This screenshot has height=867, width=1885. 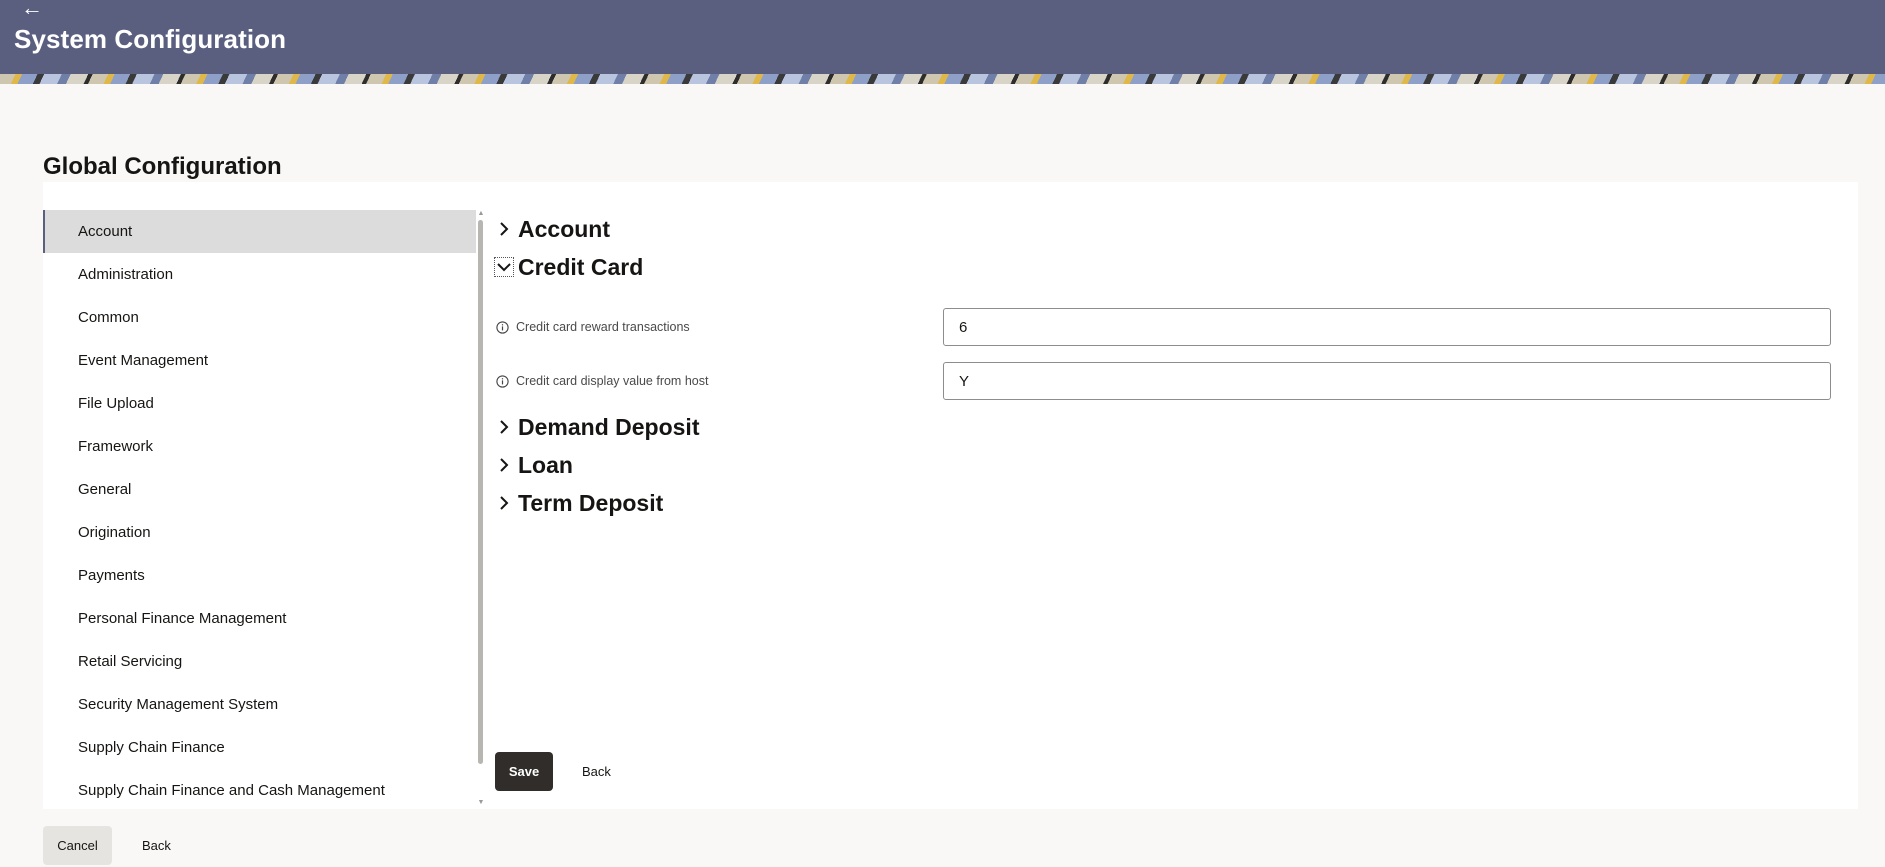 I want to click on accordion-label: Demand Deposit, so click(x=609, y=426).